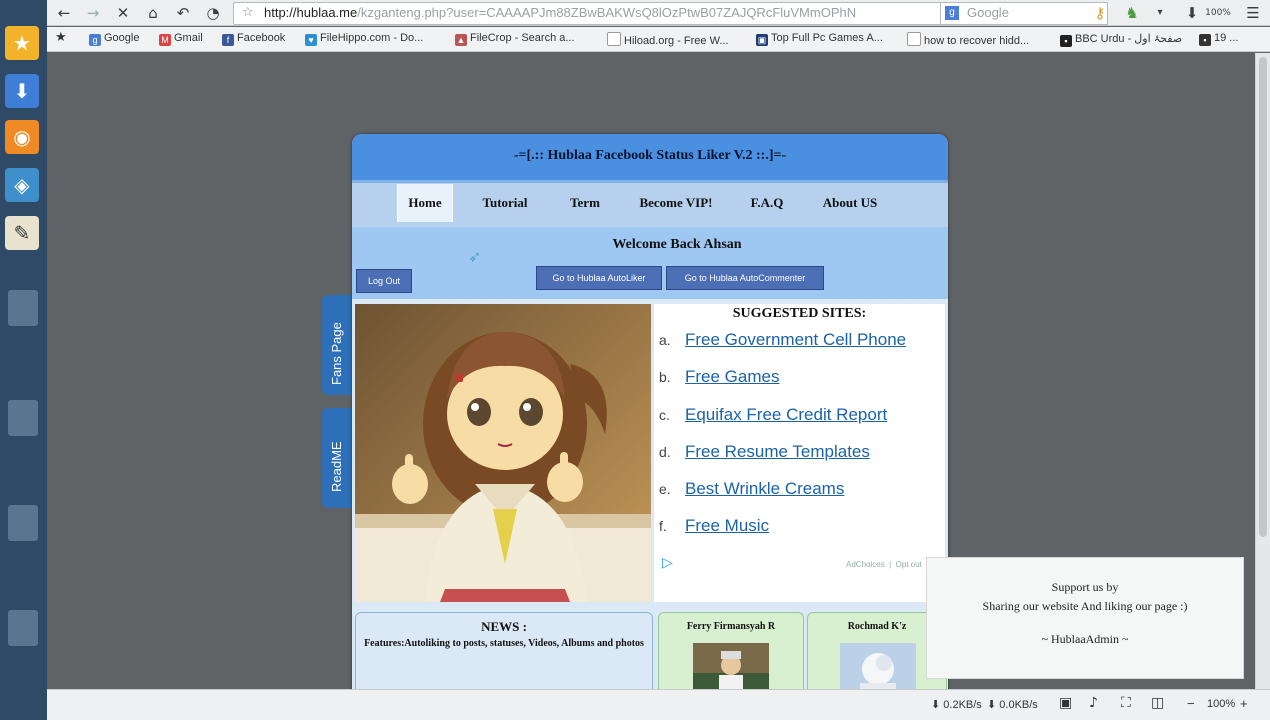 This screenshot has width=1270, height=720. I want to click on adchoices-text: AdChoices | Opt out, so click(884, 564).